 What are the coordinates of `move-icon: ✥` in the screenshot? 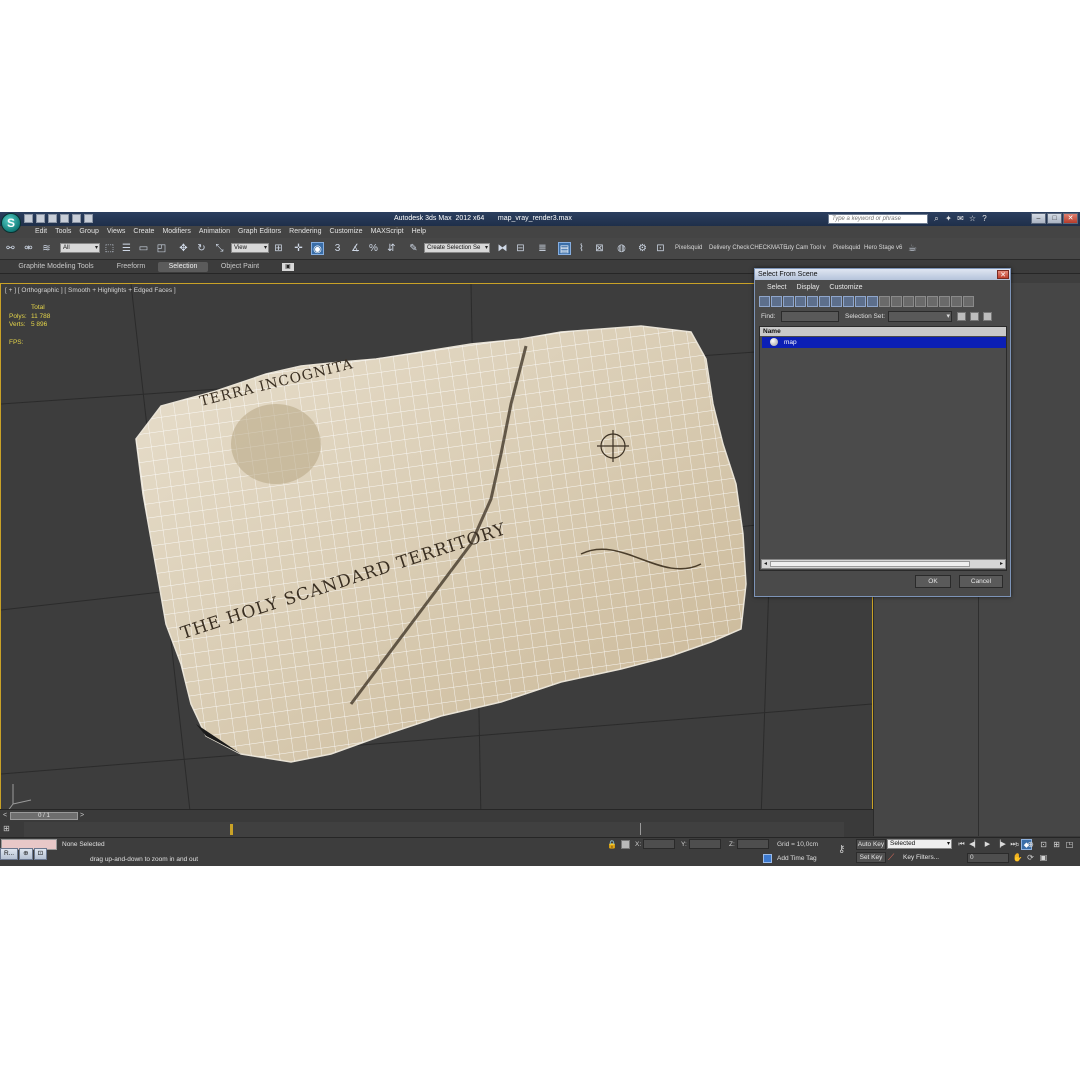 It's located at (183, 248).